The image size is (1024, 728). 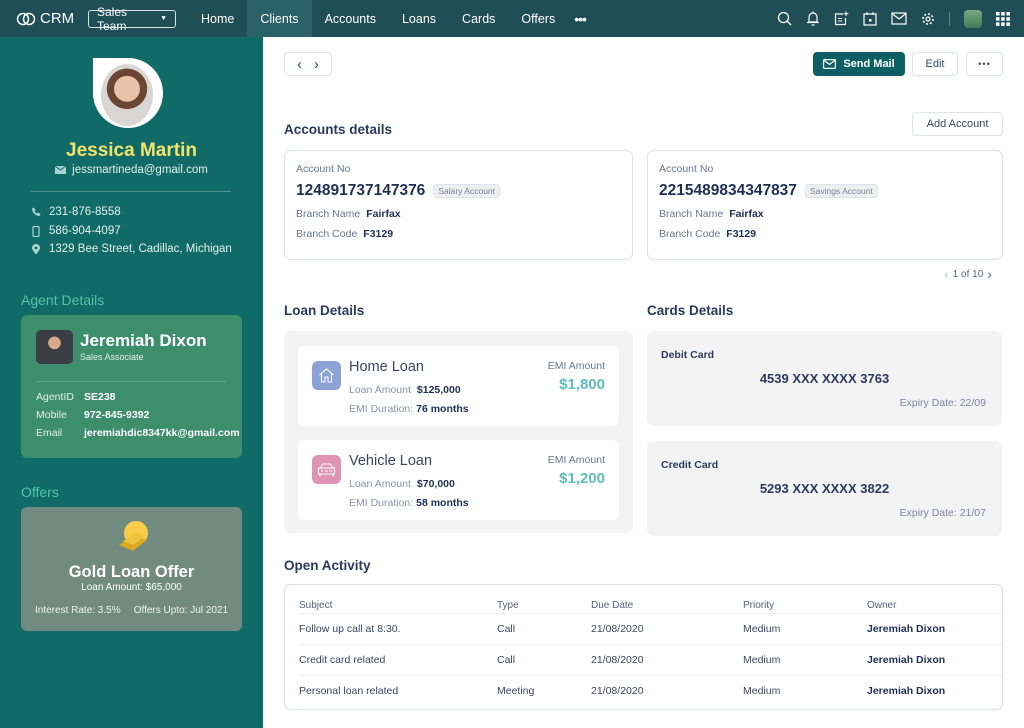 I want to click on phone-row: 231-876-8558, so click(x=76, y=212).